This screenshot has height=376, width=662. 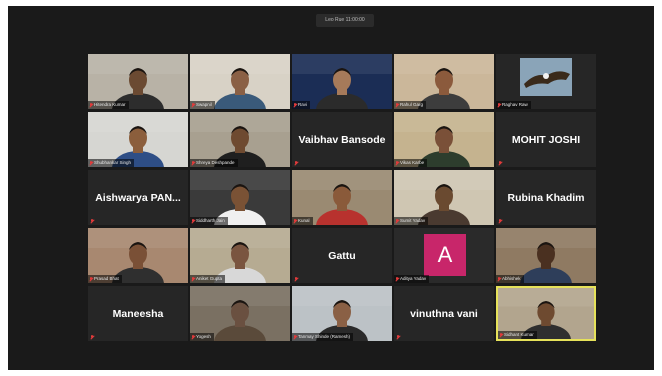 I want to click on participant-name-label: Sumit Yadav, so click(x=411, y=221).